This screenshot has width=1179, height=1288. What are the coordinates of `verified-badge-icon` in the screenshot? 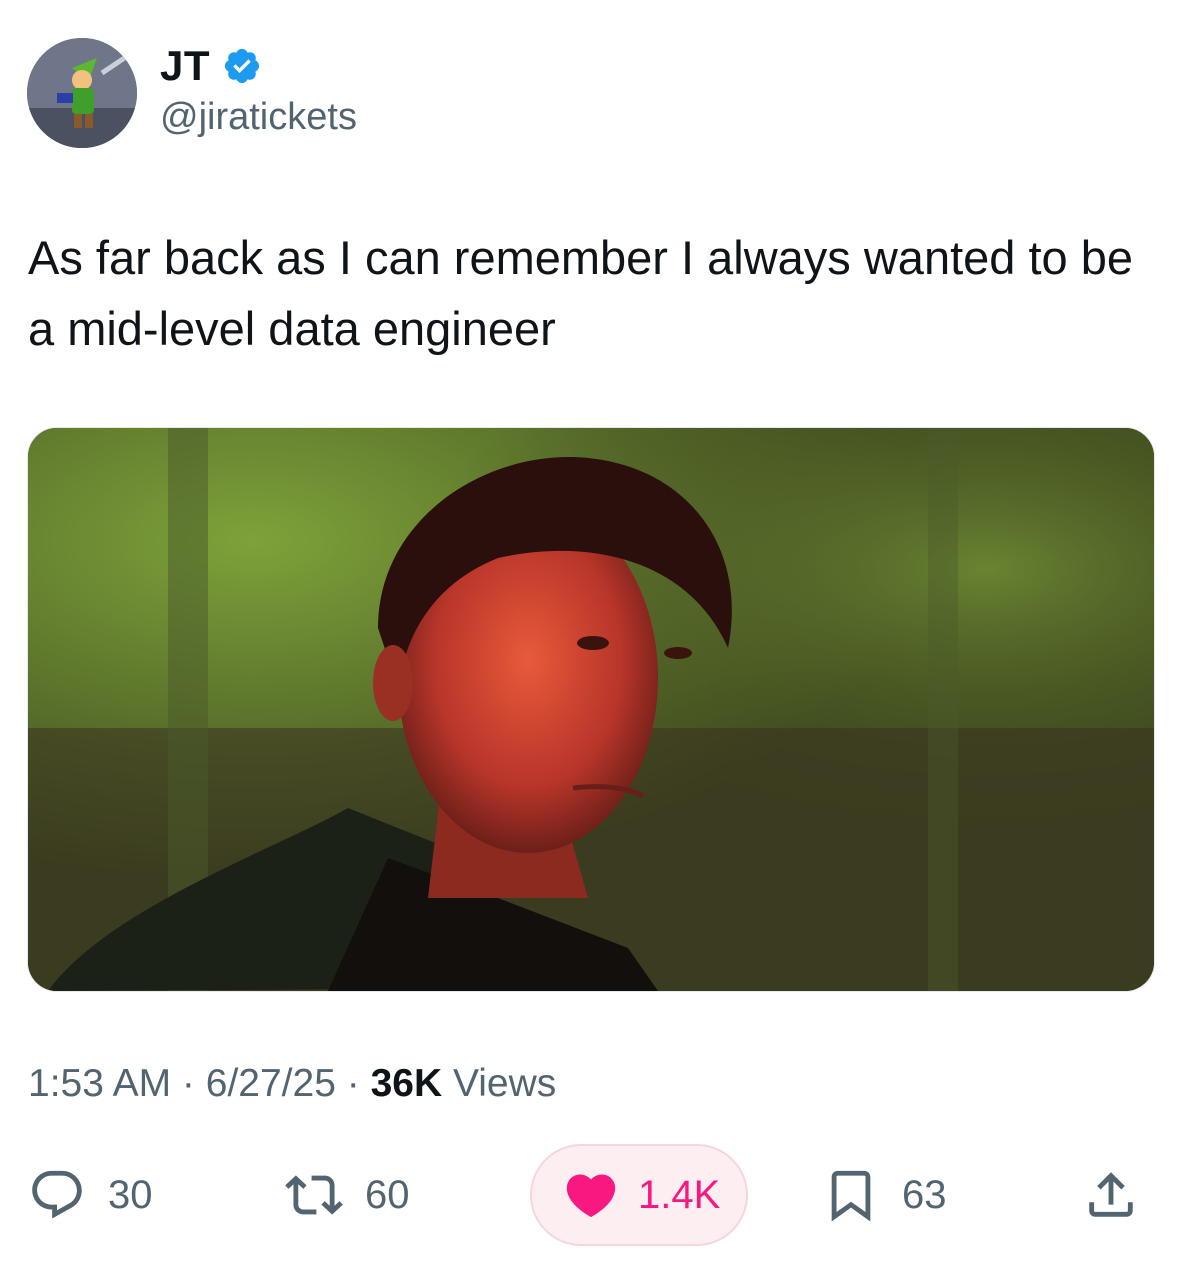 It's located at (242, 66).